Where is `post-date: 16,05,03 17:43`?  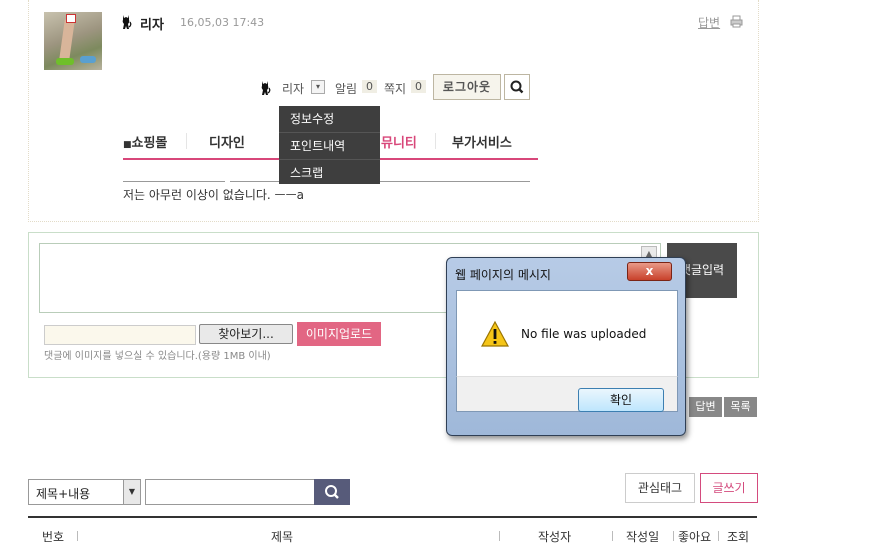 post-date: 16,05,03 17:43 is located at coordinates (222, 22).